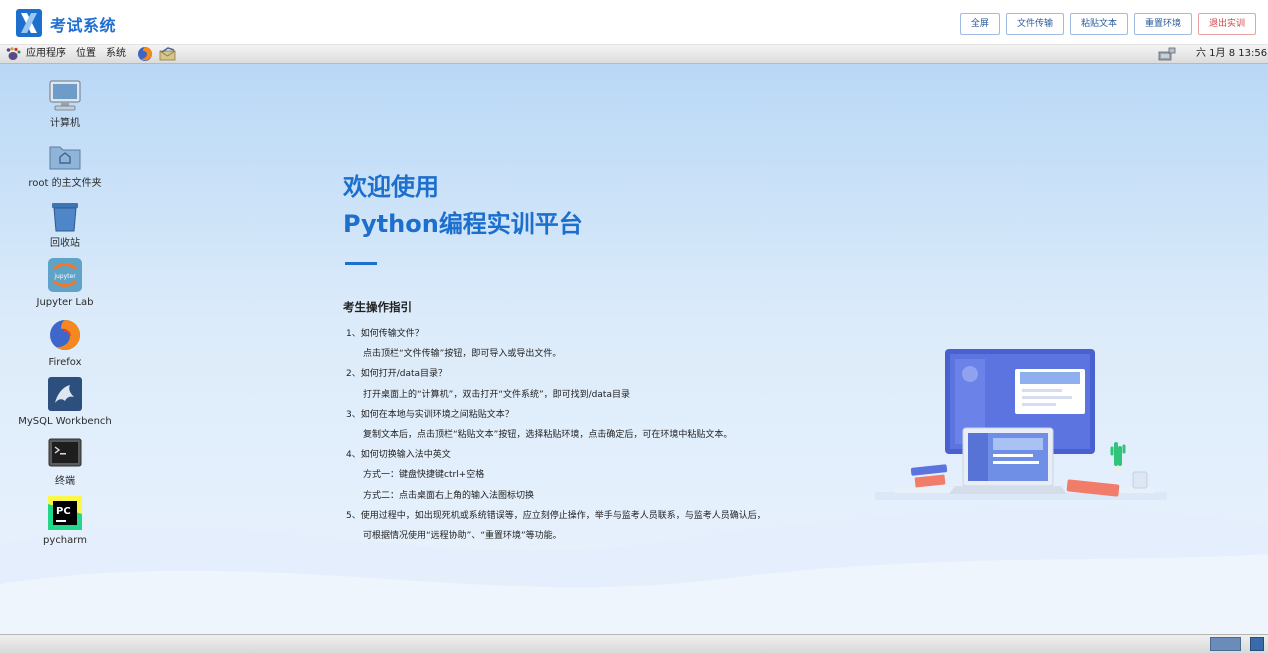 The height and width of the screenshot is (653, 1268). What do you see at coordinates (1167, 54) in the screenshot?
I see `network-icon` at bounding box center [1167, 54].